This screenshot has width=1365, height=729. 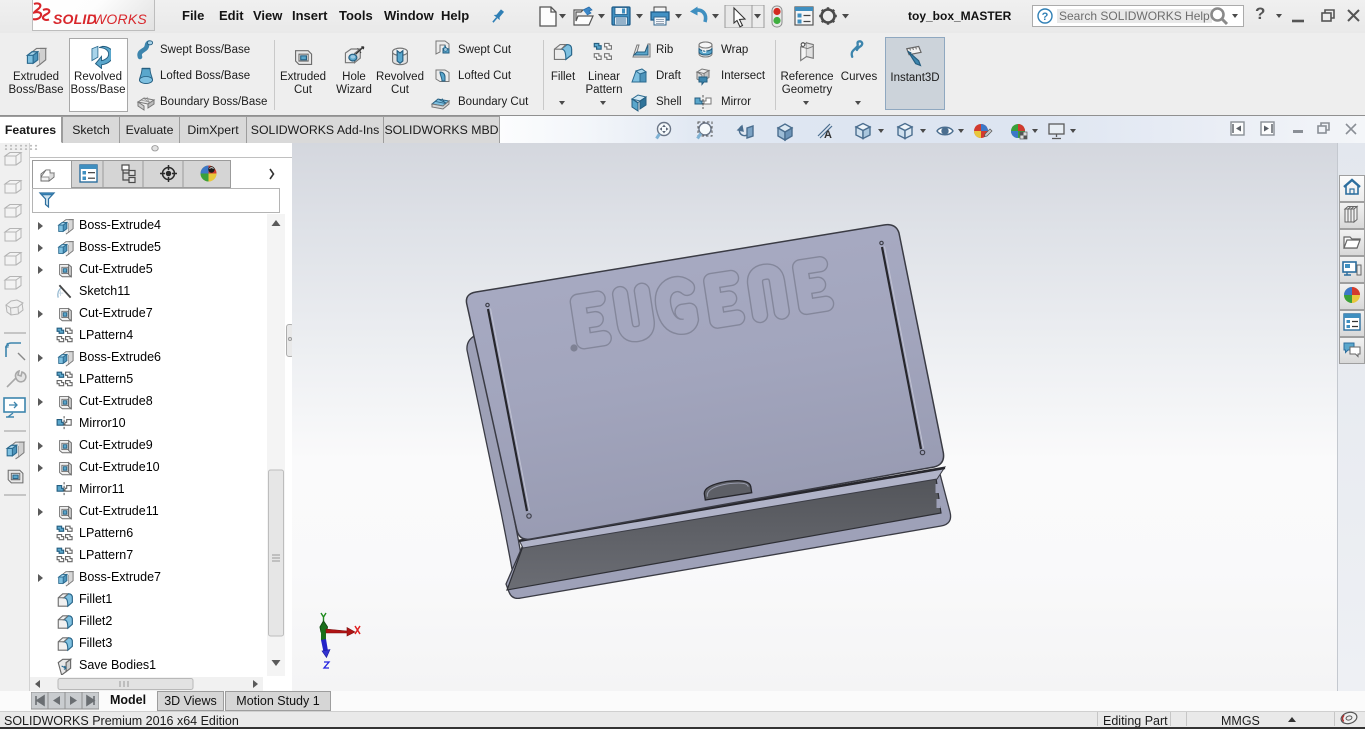 I want to click on svg-text: WORKS, so click(x=120, y=19).